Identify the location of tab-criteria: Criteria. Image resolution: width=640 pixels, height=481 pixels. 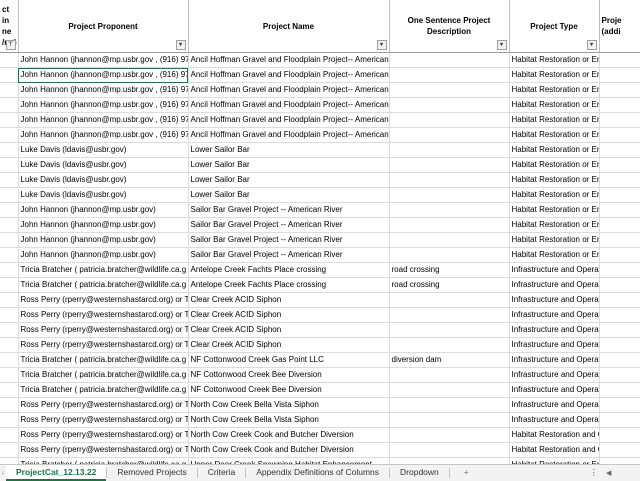
(221, 473).